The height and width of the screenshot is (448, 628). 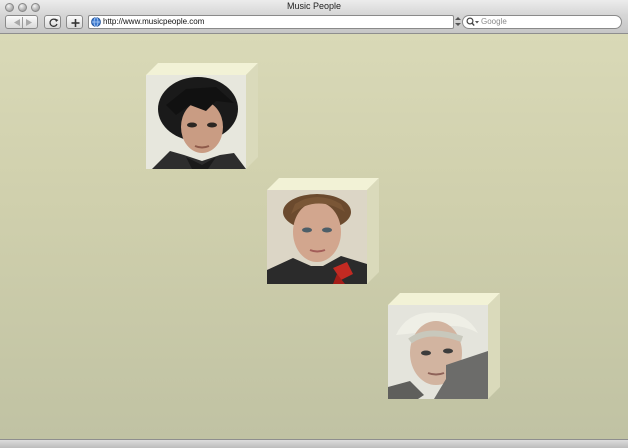 I want to click on reload-icon, so click(x=54, y=22).